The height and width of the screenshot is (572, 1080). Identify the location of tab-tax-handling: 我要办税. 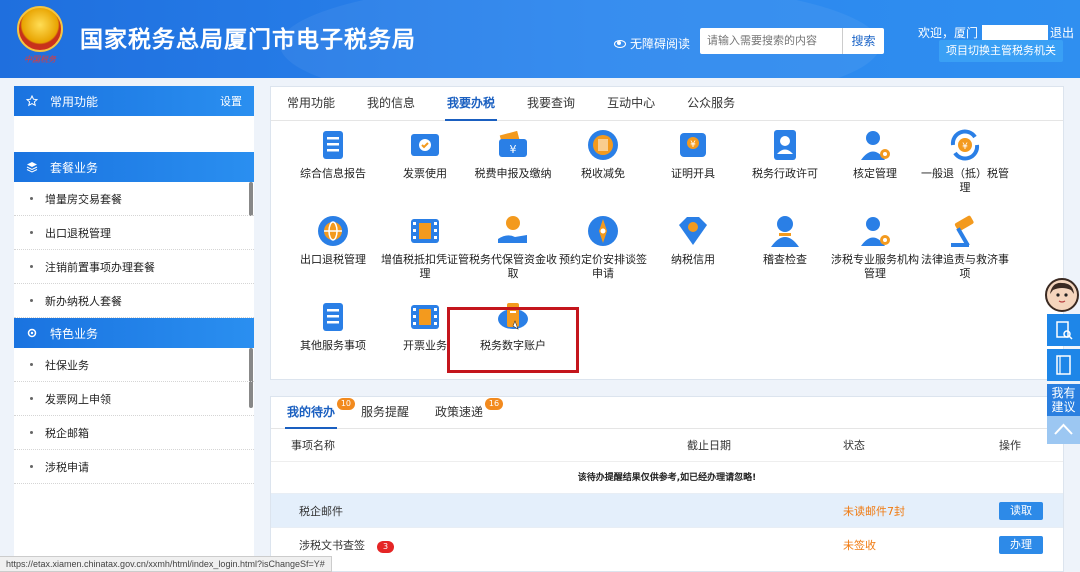
(471, 103).